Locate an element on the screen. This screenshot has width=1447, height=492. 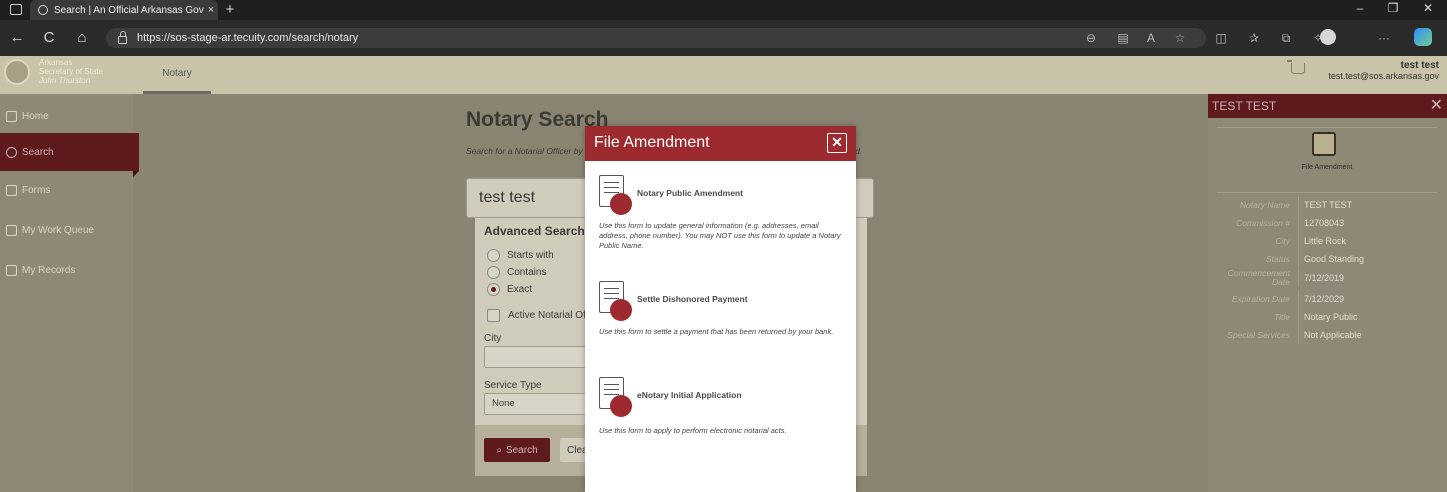
detail-value: 7/12/2019 is located at coordinates (1321, 278).